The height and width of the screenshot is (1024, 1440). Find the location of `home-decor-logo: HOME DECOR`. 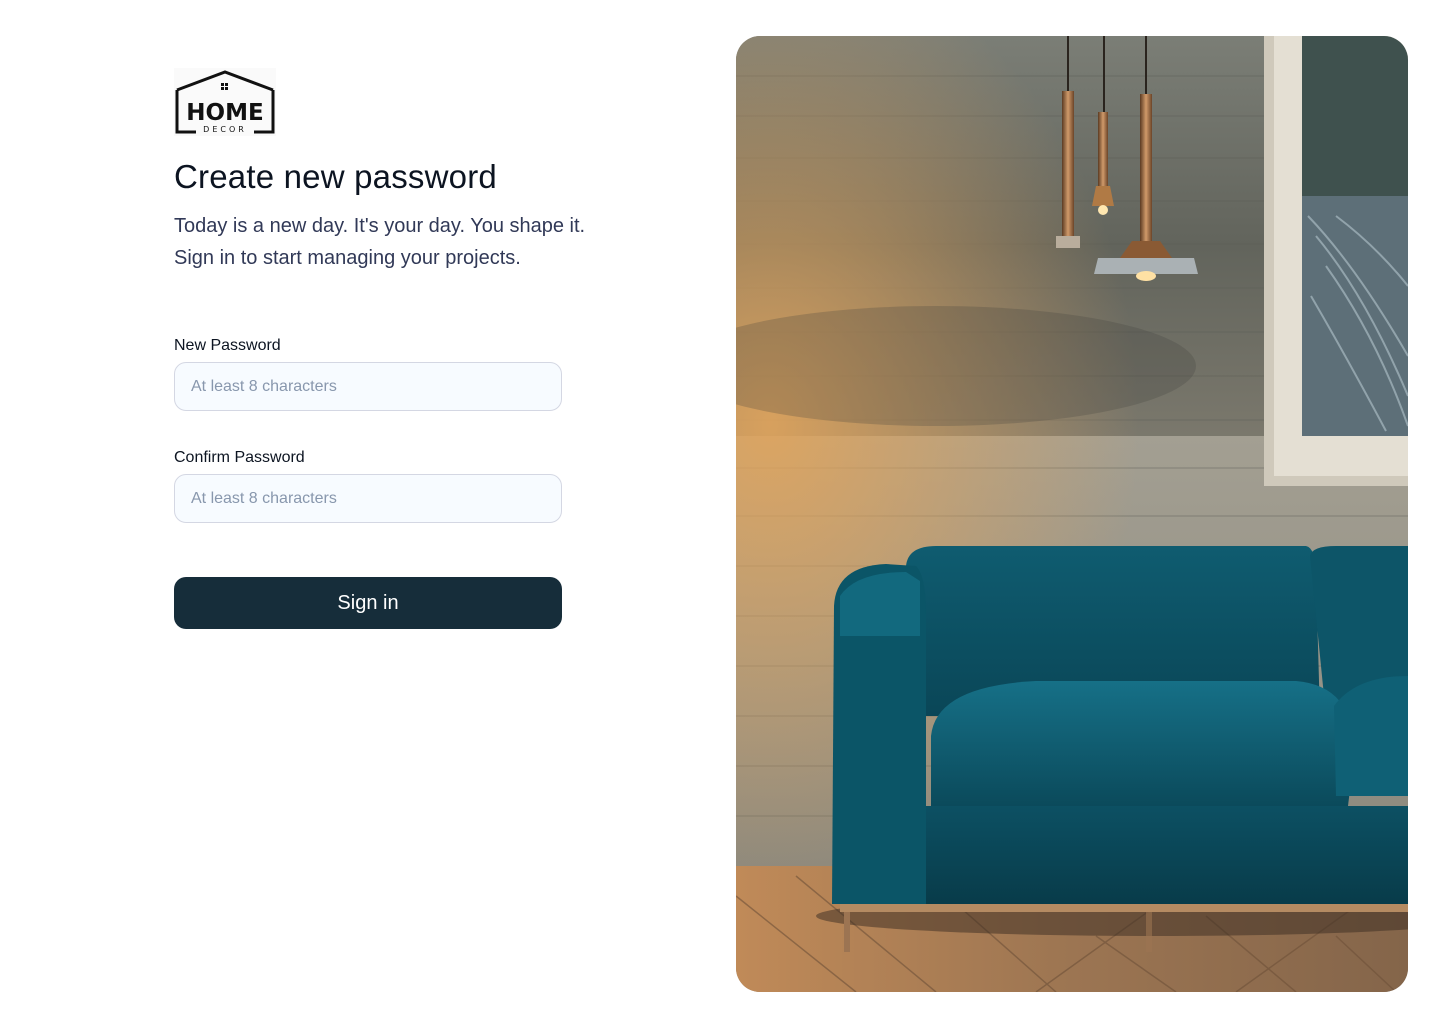

home-decor-logo: HOME DECOR is located at coordinates (225, 102).